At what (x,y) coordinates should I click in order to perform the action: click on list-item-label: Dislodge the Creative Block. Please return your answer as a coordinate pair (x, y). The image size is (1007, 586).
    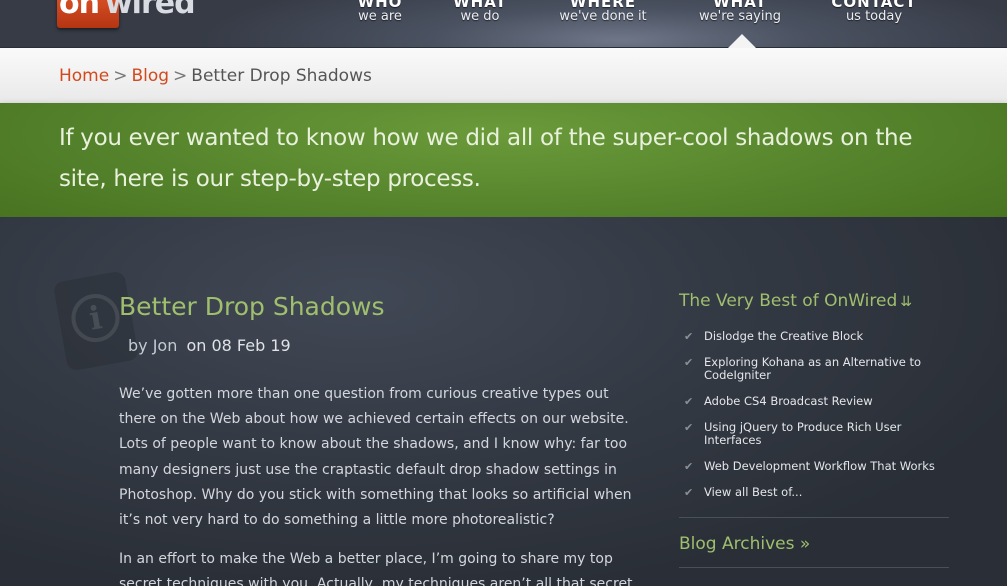
    Looking at the image, I should click on (784, 336).